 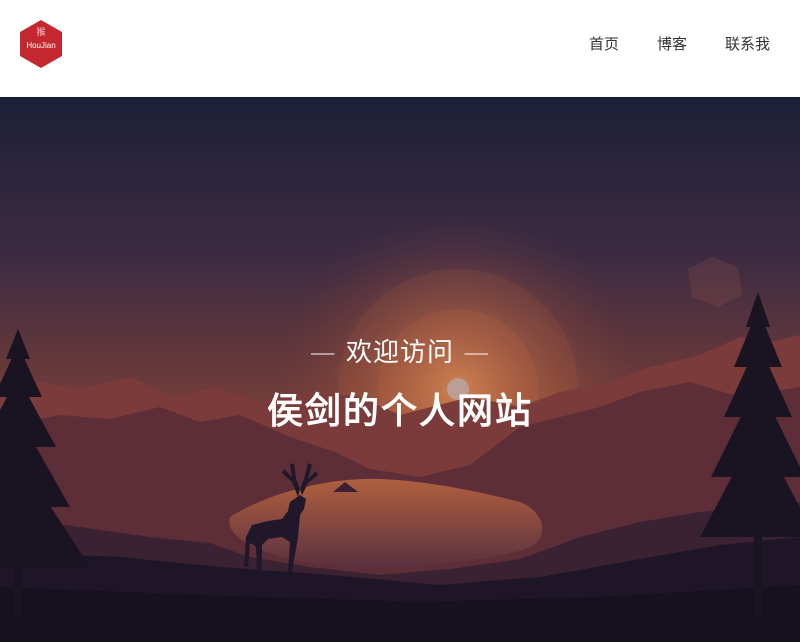 What do you see at coordinates (41, 33) in the screenshot?
I see `logo-mark: 猴` at bounding box center [41, 33].